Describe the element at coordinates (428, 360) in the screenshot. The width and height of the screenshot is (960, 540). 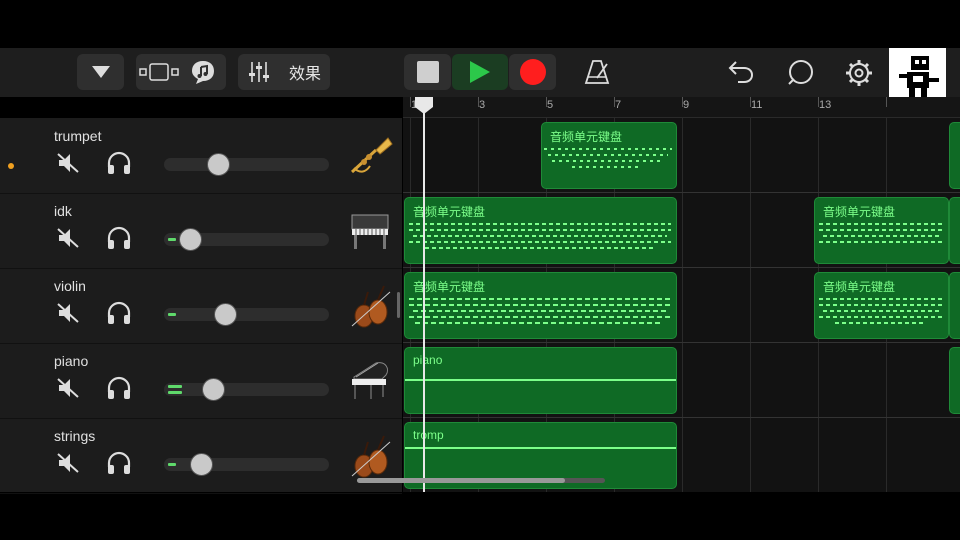
I see `region-title: piano` at that location.